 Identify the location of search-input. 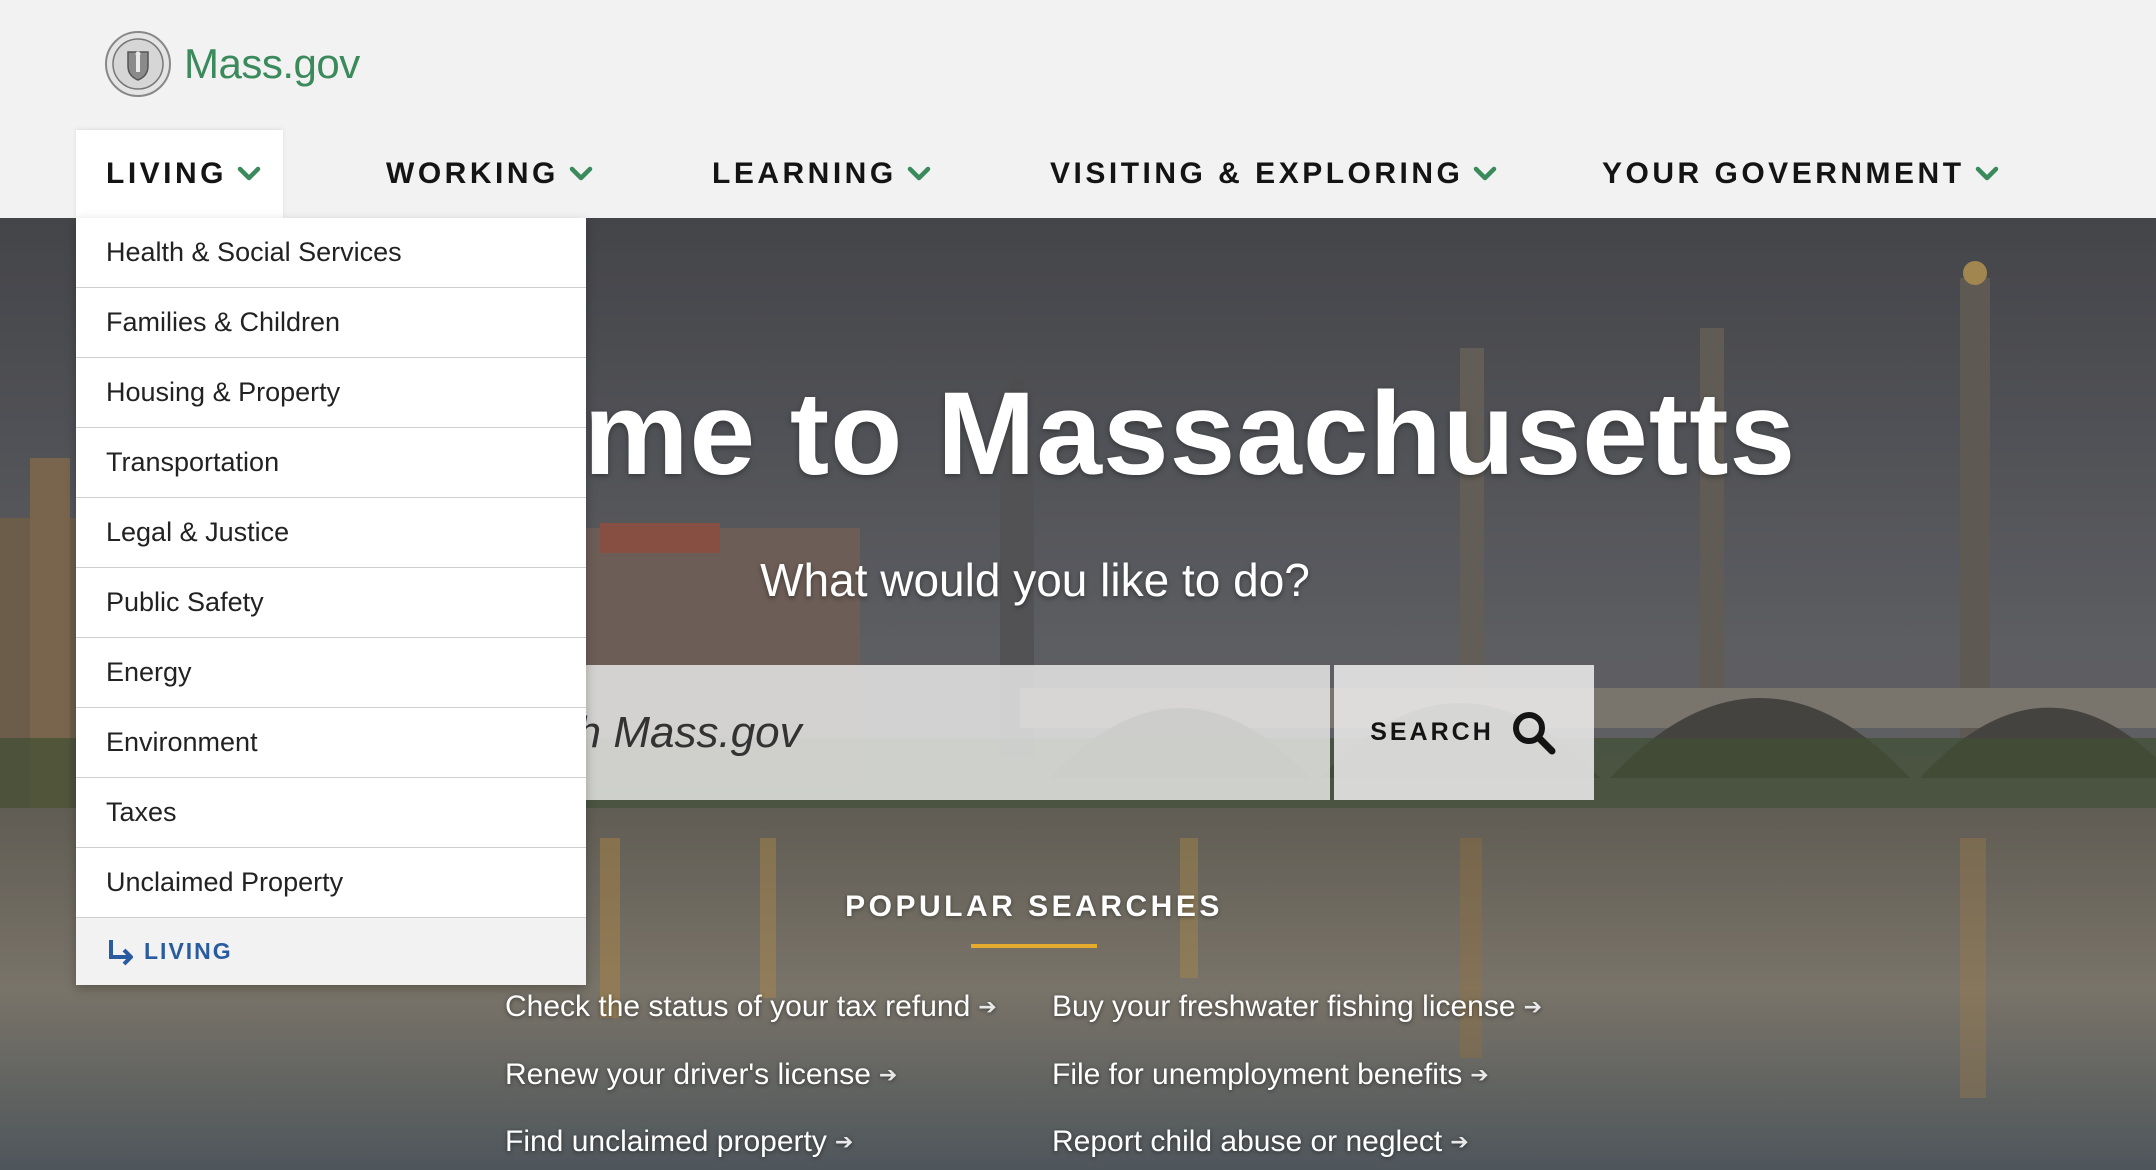
(935, 732).